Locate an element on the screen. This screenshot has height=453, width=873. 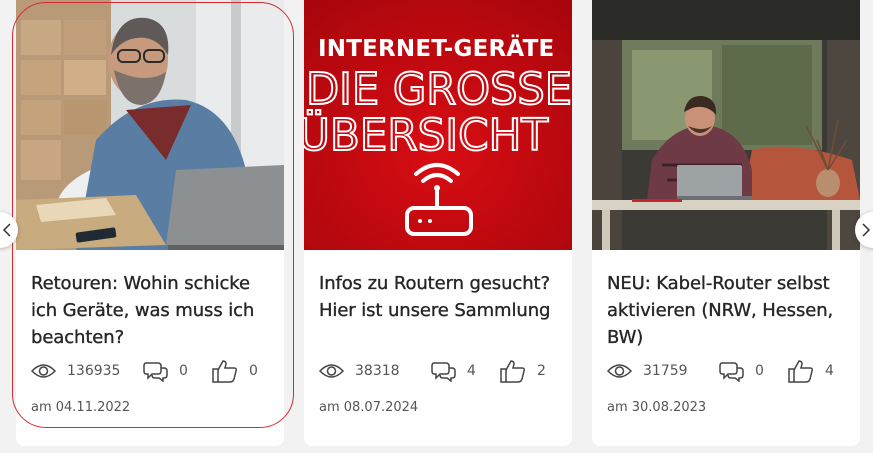
article-stats: 38318 4 2 is located at coordinates (444, 371).